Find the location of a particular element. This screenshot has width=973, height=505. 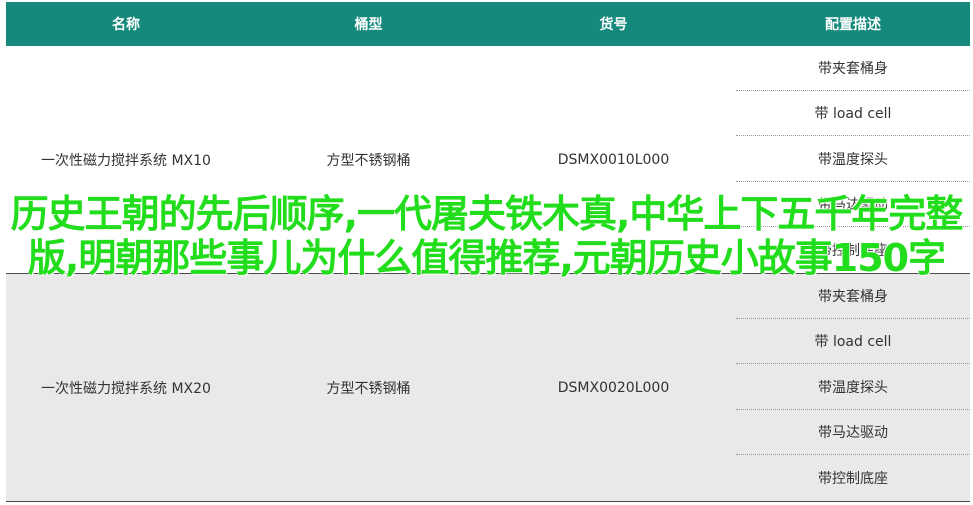

header-type: 桶型 is located at coordinates (368, 25).